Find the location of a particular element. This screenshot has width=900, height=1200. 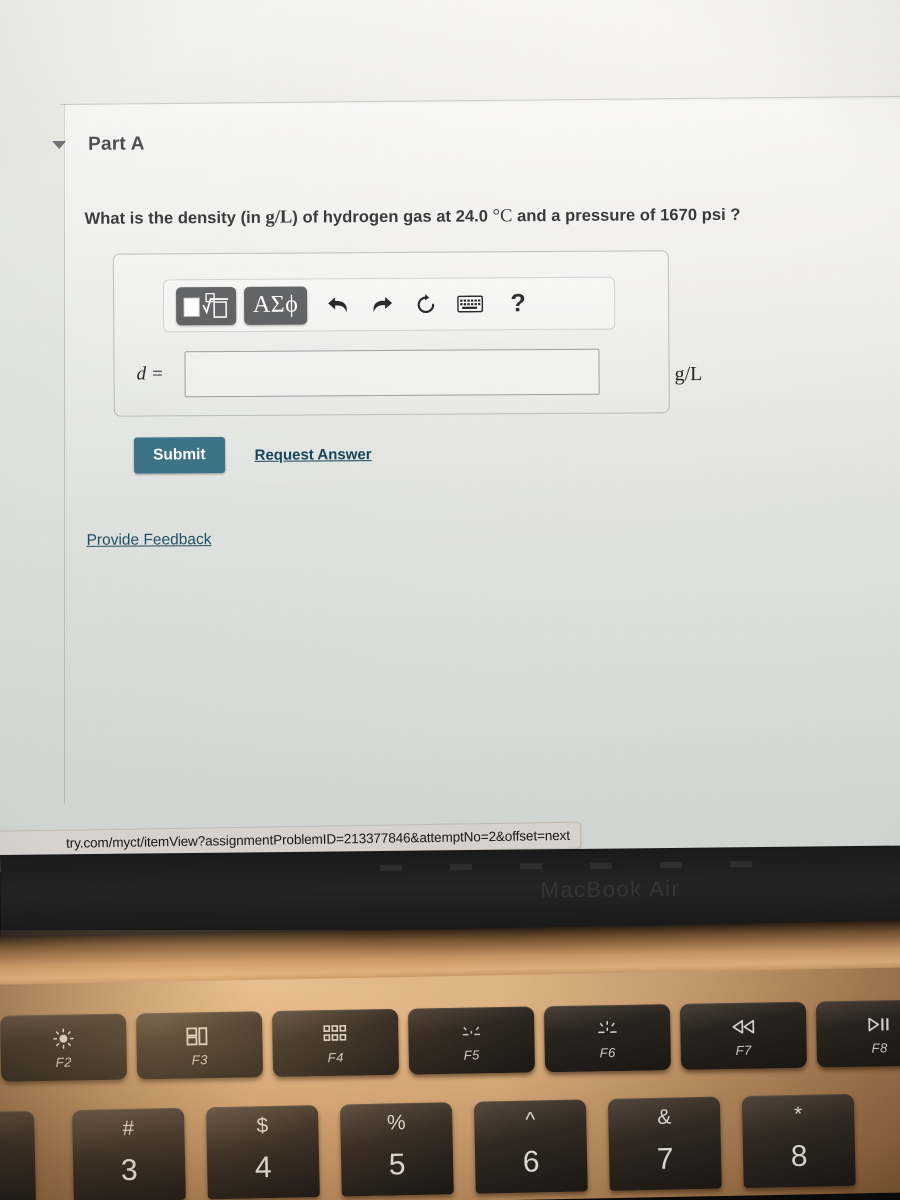

radical-template-icon is located at coordinates (206, 305).